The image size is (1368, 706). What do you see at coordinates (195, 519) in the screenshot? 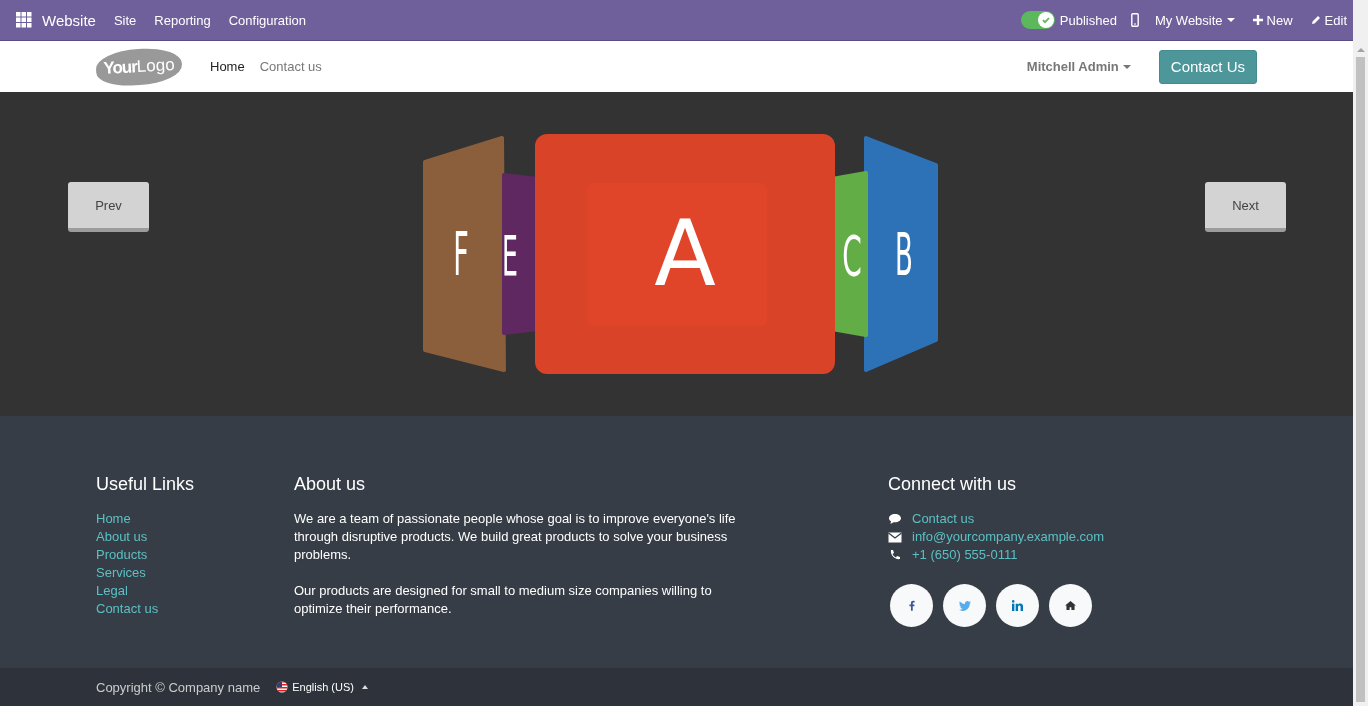
I see `footer-link: Home` at bounding box center [195, 519].